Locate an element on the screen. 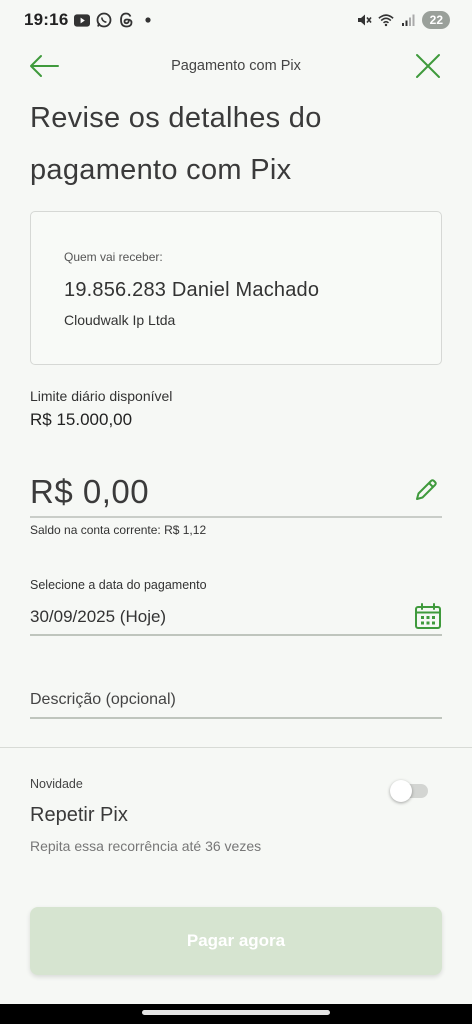  page-title: Revise os detalhes do pagamento com Pix is located at coordinates (240, 144).